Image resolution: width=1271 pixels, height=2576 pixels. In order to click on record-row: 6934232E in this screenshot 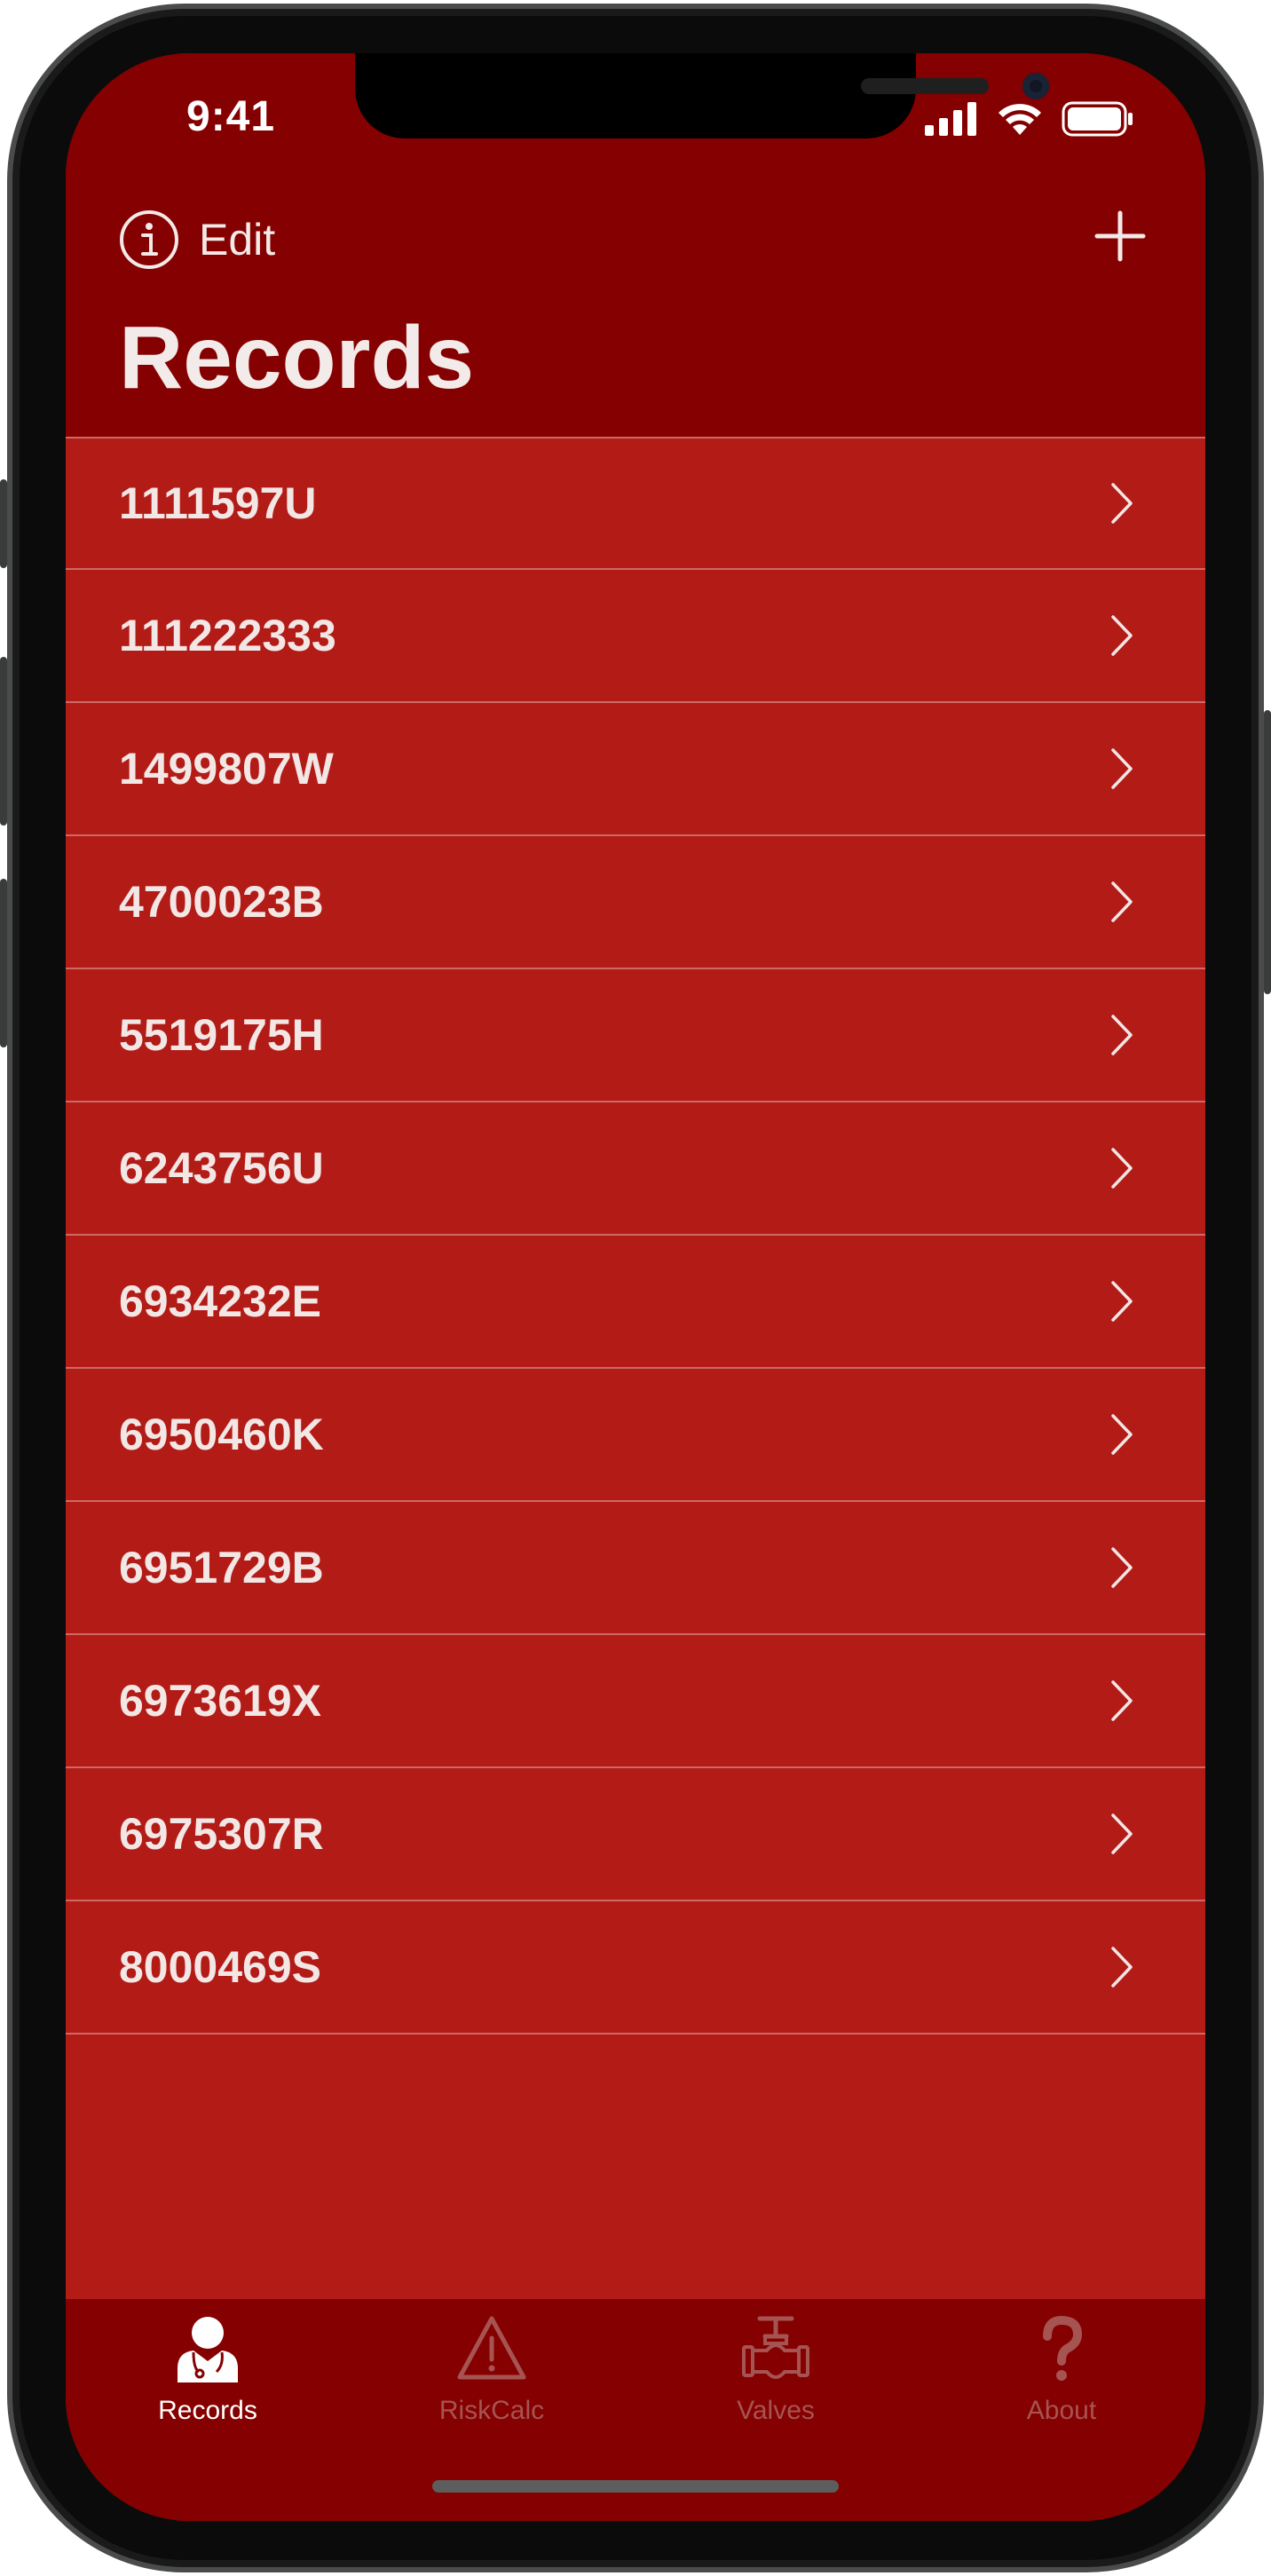, I will do `click(635, 1302)`.